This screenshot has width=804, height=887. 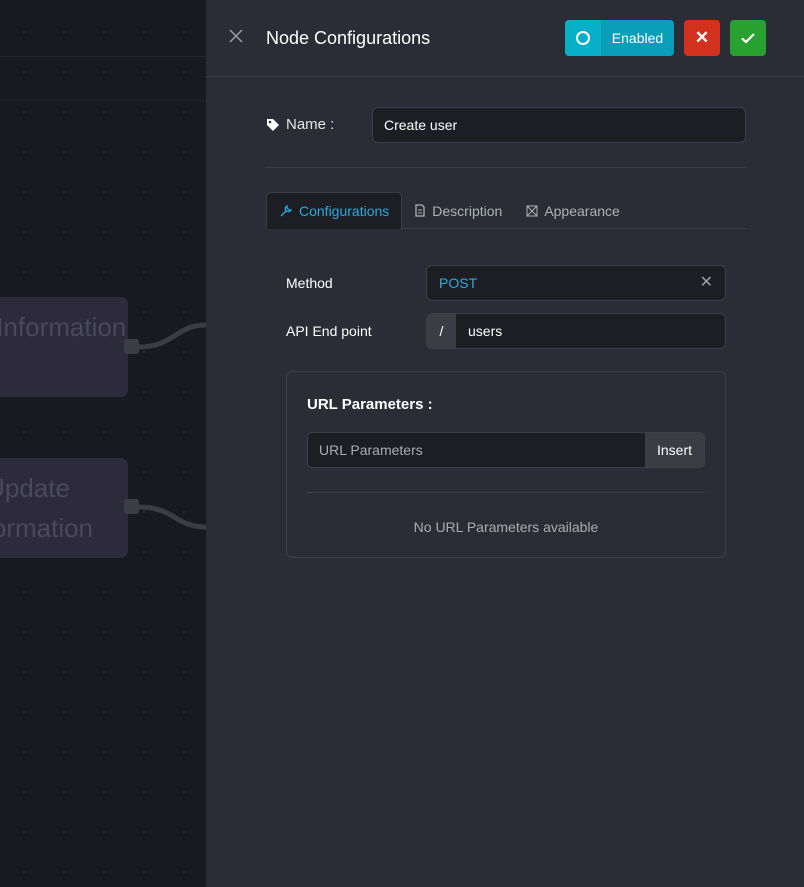 I want to click on insert-button: Insert, so click(x=674, y=450).